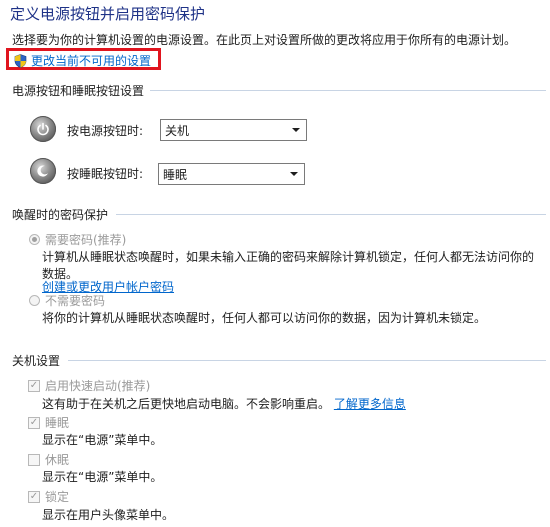  I want to click on lock-menu-label: 锁定, so click(57, 497).